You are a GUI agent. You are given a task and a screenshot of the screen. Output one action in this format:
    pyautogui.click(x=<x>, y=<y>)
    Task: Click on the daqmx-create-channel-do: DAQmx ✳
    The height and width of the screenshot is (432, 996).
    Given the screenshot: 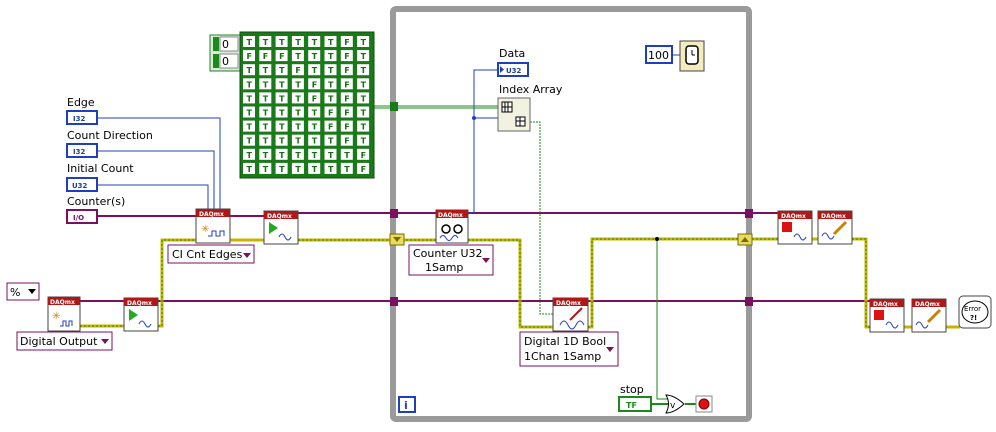 What is the action you would take?
    pyautogui.click(x=64, y=314)
    